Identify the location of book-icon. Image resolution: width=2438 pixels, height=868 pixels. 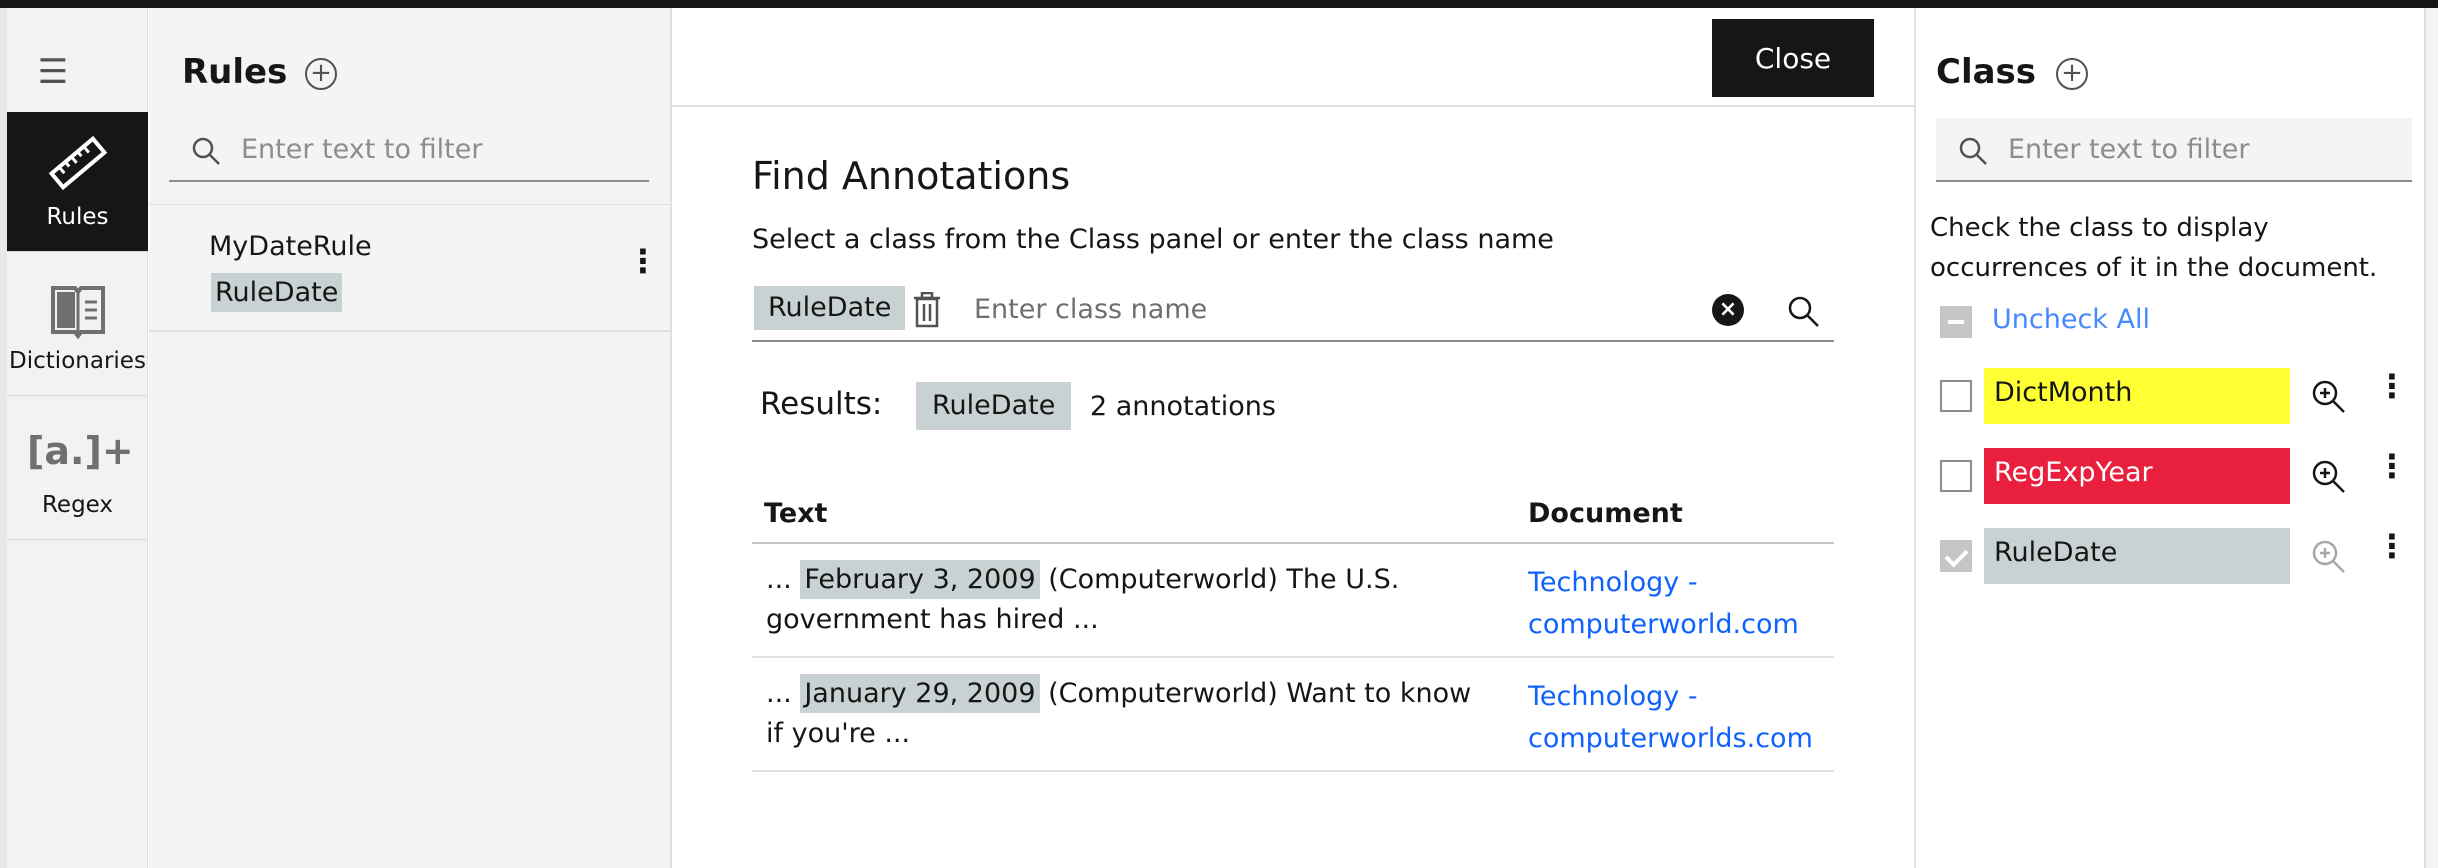
(78, 313).